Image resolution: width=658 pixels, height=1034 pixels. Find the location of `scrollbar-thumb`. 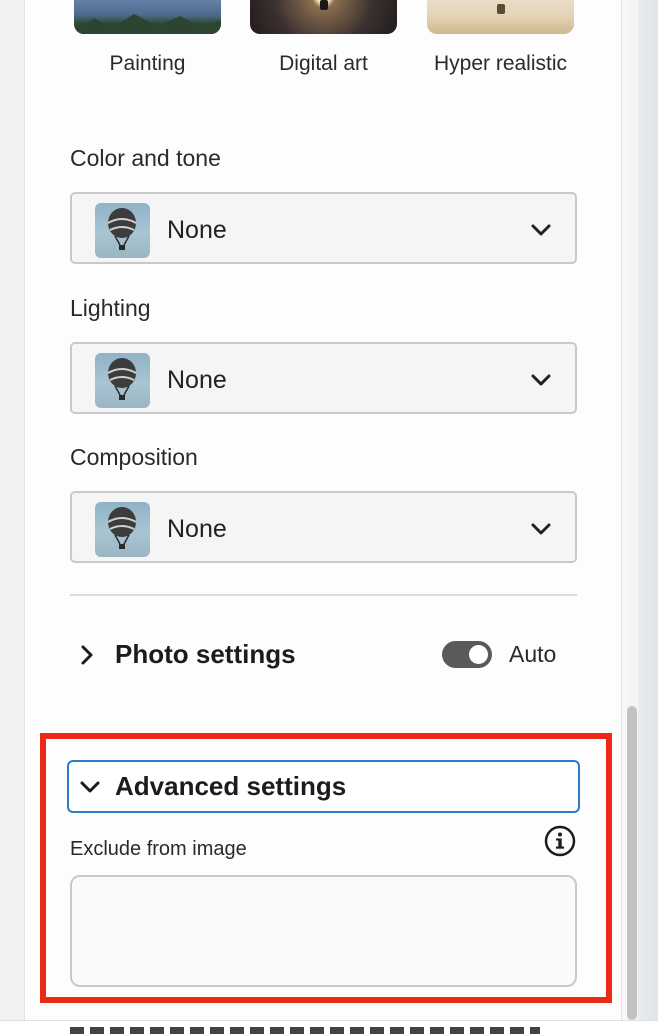

scrollbar-thumb is located at coordinates (632, 863).